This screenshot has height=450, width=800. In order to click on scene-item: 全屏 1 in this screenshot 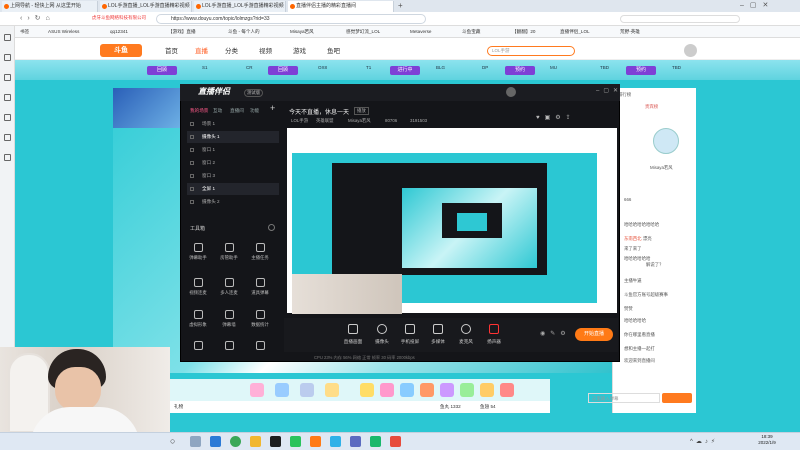, I will do `click(233, 189)`.